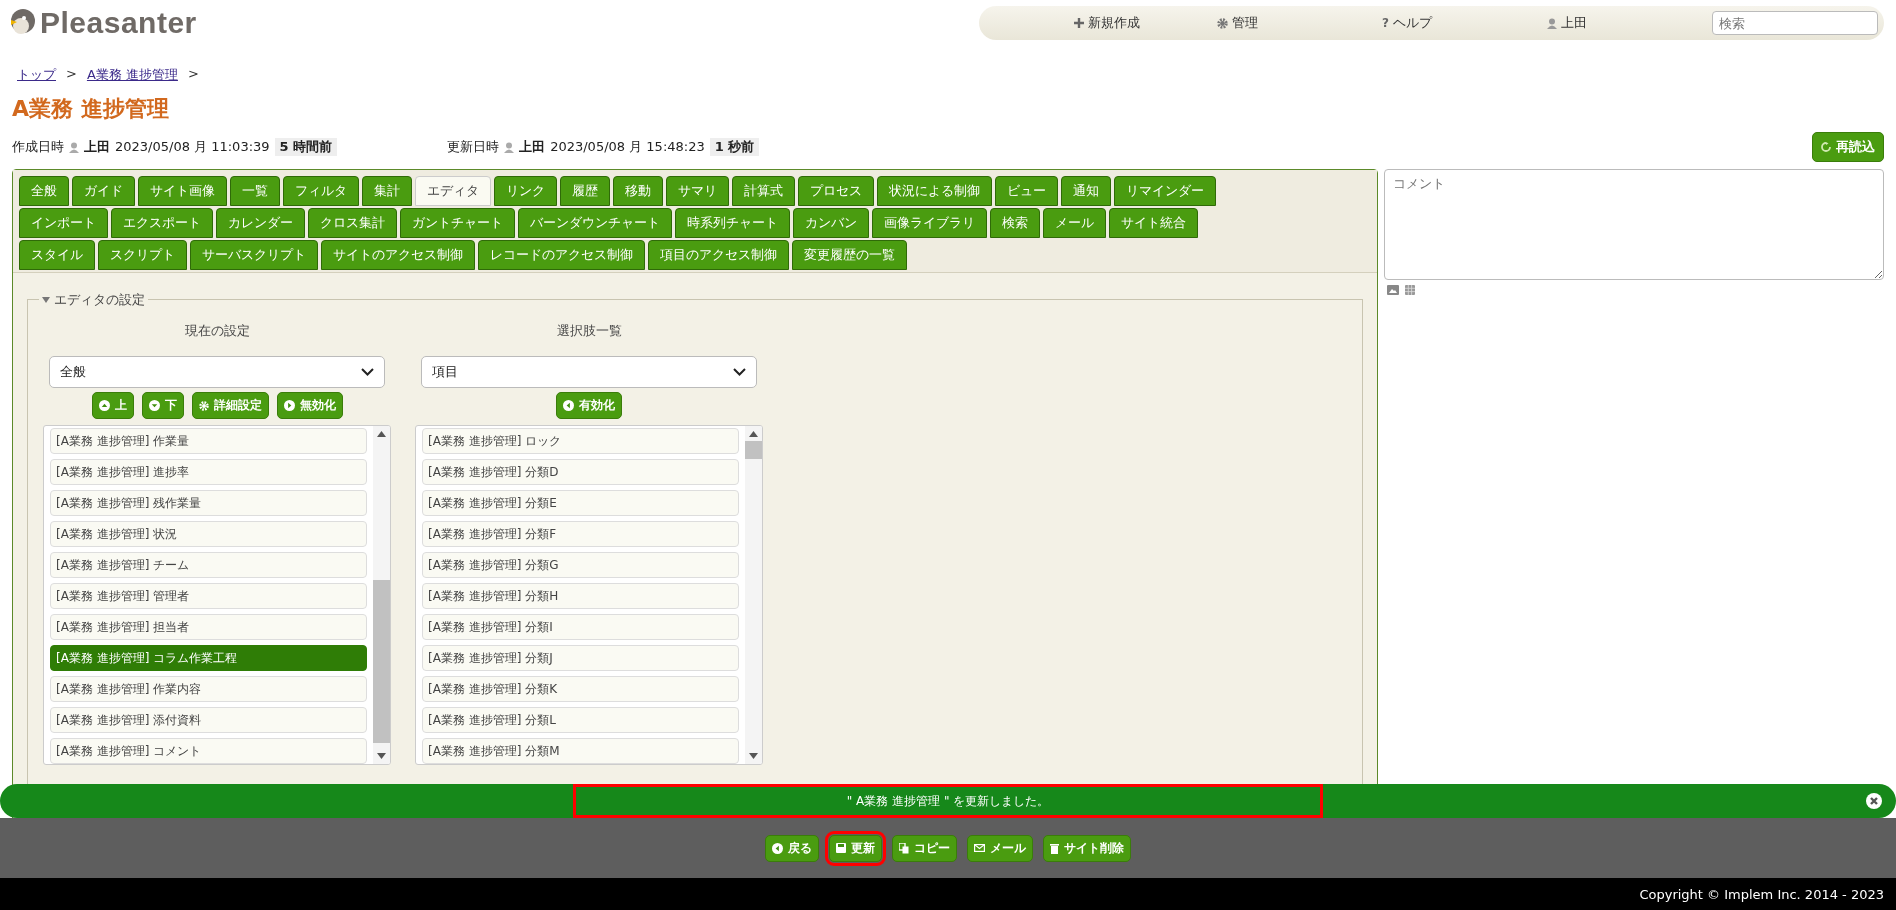 Image resolution: width=1896 pixels, height=910 pixels. I want to click on date-time: 2023/05/08 月 15:48:23, so click(627, 147).